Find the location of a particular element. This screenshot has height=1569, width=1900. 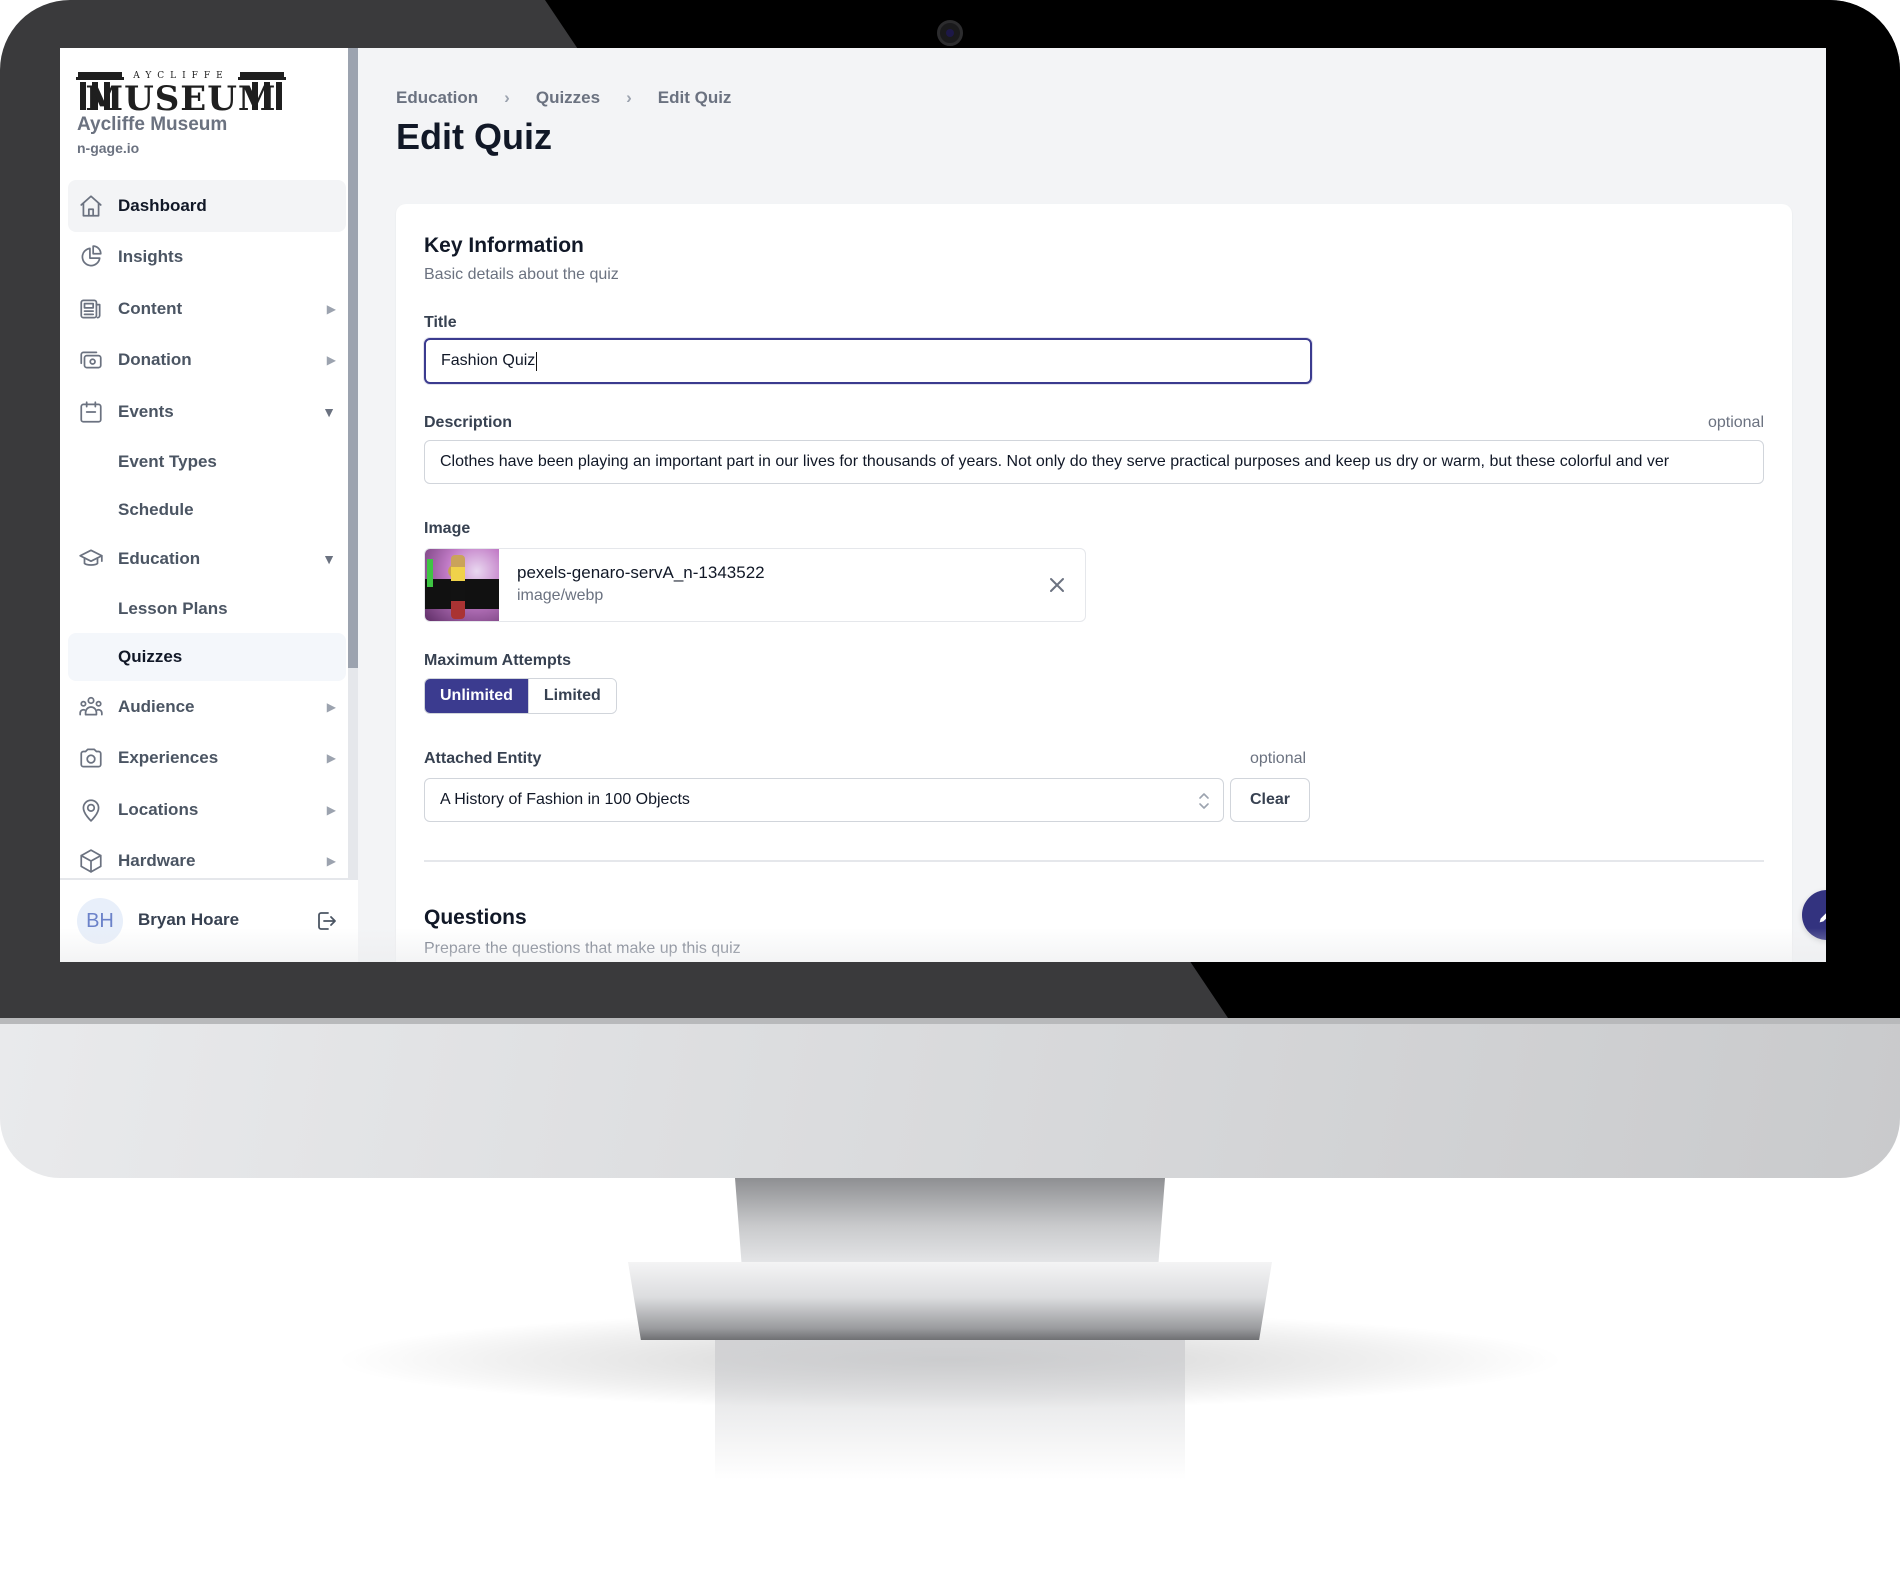

title-label: Title is located at coordinates (440, 322).